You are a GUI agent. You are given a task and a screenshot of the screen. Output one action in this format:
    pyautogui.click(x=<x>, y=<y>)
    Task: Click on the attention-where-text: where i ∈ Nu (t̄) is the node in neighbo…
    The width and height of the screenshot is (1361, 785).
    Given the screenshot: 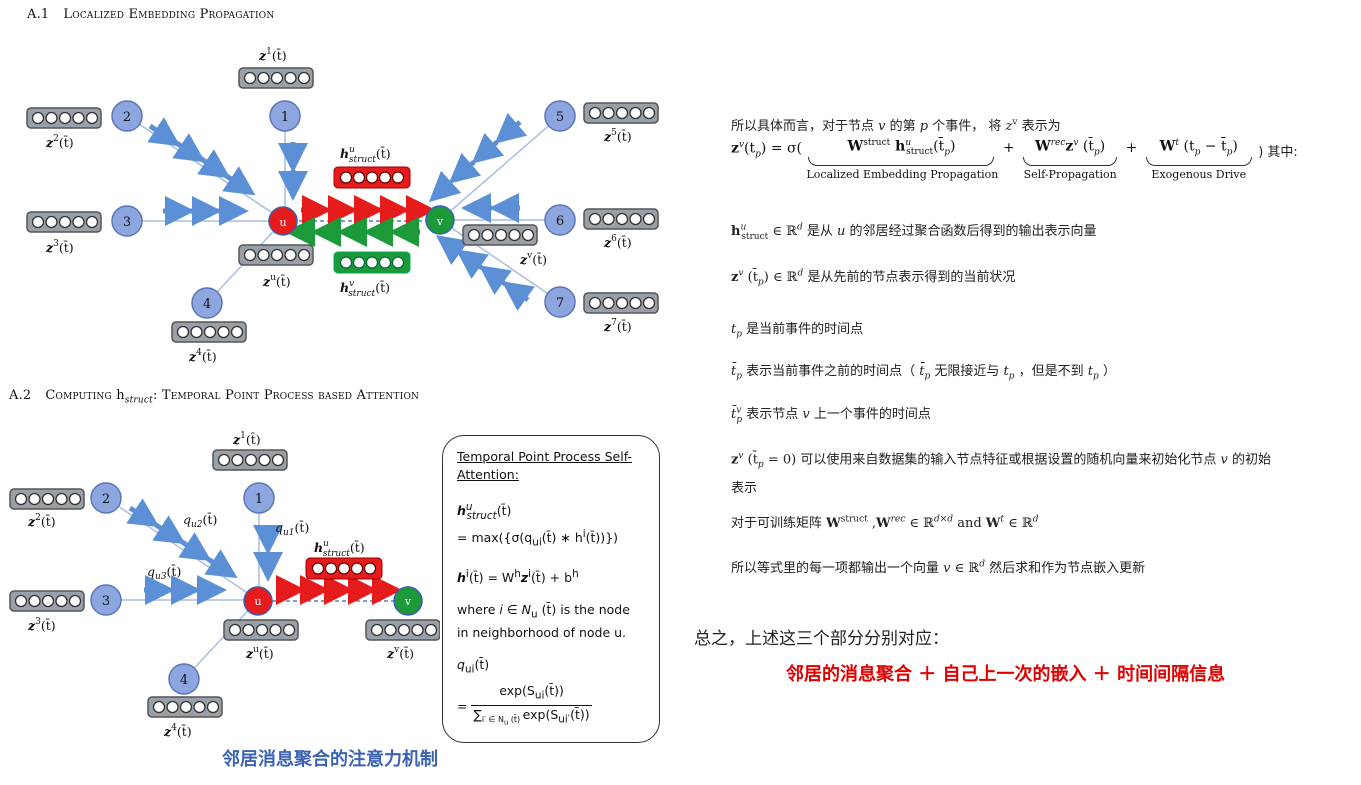 What is the action you would take?
    pyautogui.click(x=543, y=621)
    